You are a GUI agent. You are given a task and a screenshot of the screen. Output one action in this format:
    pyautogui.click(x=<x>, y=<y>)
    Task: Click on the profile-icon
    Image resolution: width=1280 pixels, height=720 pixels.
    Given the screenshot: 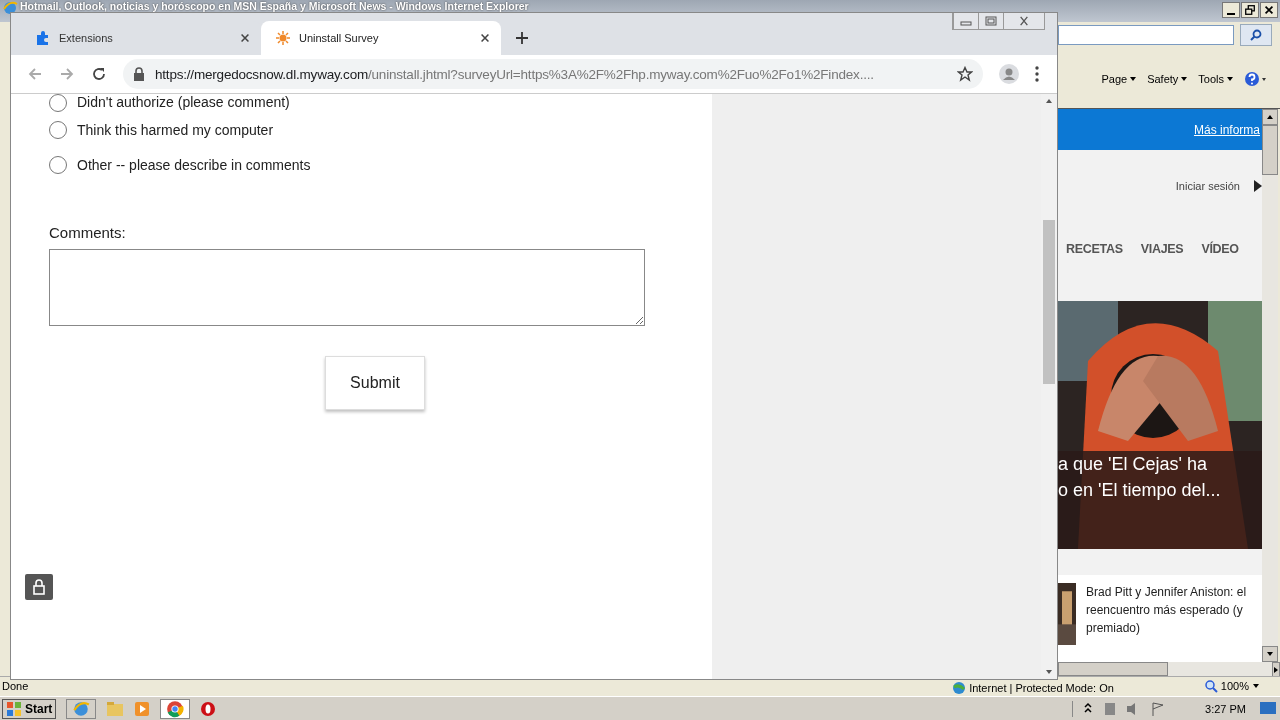 What is the action you would take?
    pyautogui.click(x=1009, y=74)
    